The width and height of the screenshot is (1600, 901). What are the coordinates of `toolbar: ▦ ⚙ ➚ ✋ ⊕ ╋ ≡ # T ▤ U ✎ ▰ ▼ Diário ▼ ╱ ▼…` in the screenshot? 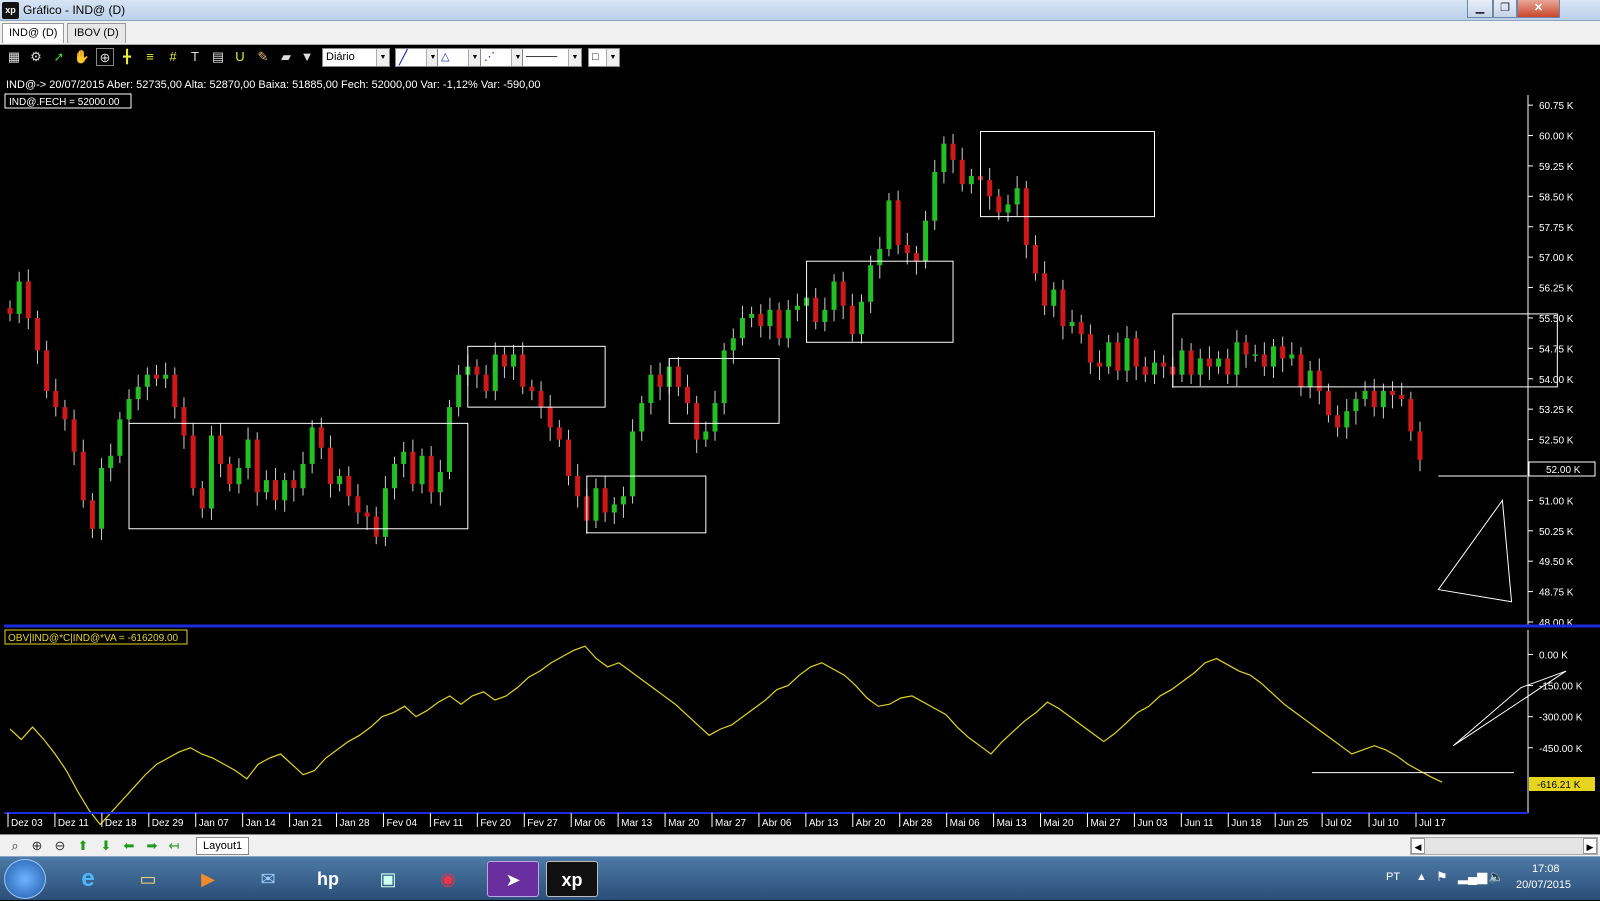 It's located at (800, 57).